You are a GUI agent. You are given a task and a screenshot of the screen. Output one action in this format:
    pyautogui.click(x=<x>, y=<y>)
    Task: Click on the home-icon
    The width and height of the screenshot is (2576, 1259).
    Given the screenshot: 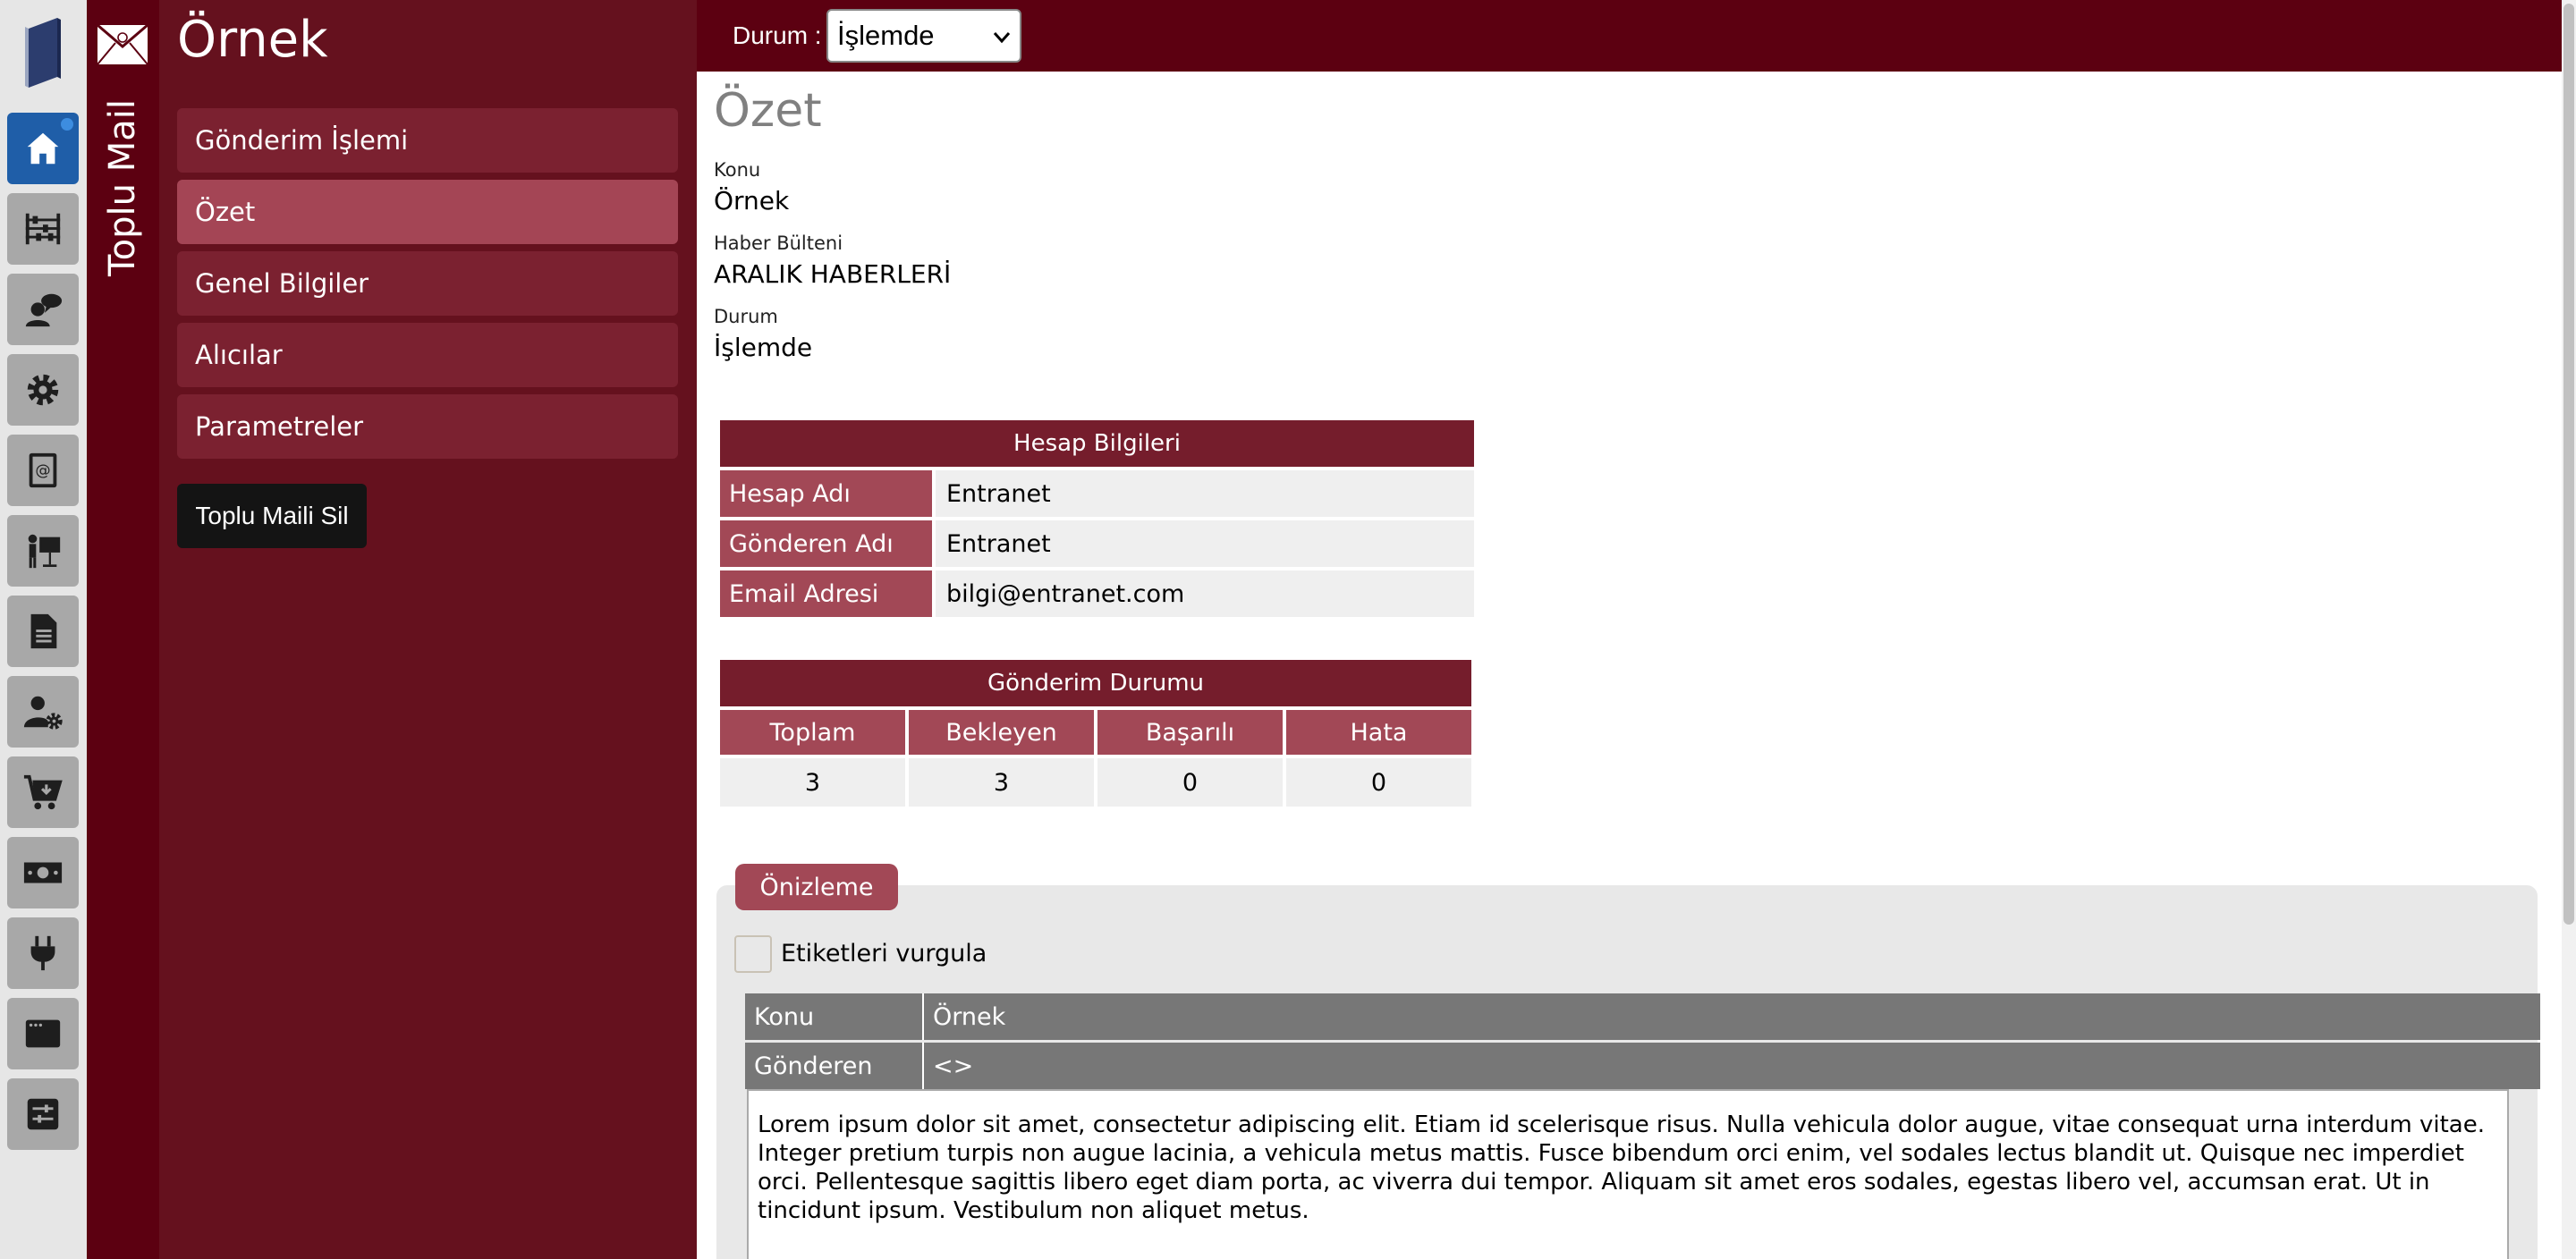 What is the action you would take?
    pyautogui.click(x=43, y=148)
    